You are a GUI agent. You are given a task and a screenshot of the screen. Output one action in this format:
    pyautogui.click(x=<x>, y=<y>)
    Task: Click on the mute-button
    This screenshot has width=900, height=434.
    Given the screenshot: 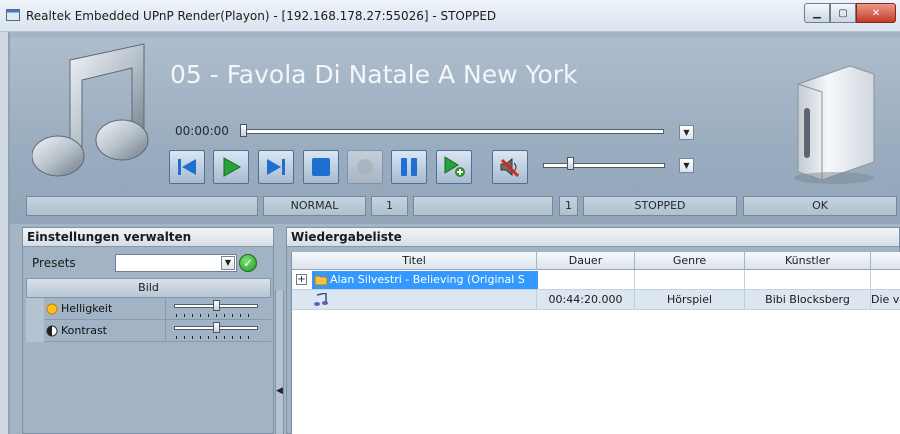 What is the action you would take?
    pyautogui.click(x=510, y=167)
    